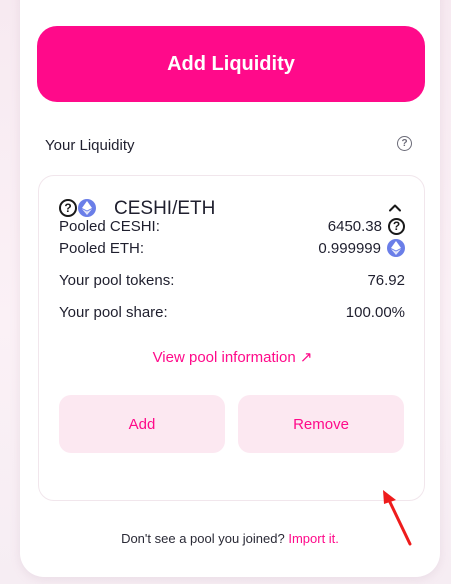 The height and width of the screenshot is (584, 451). I want to click on add-liquidity-button: Add Liquidity, so click(231, 64).